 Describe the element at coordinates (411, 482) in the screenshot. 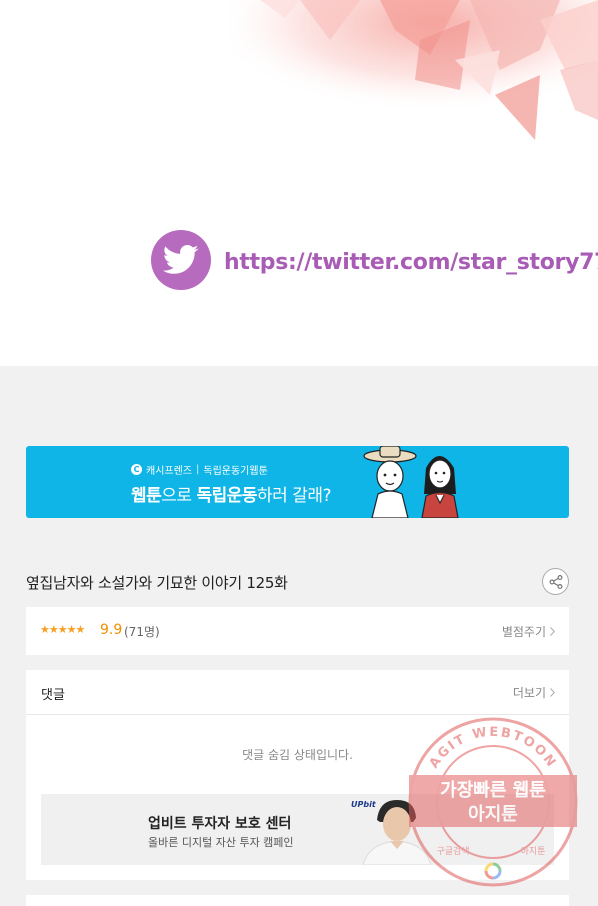

I see `banner-characters-illustration` at that location.